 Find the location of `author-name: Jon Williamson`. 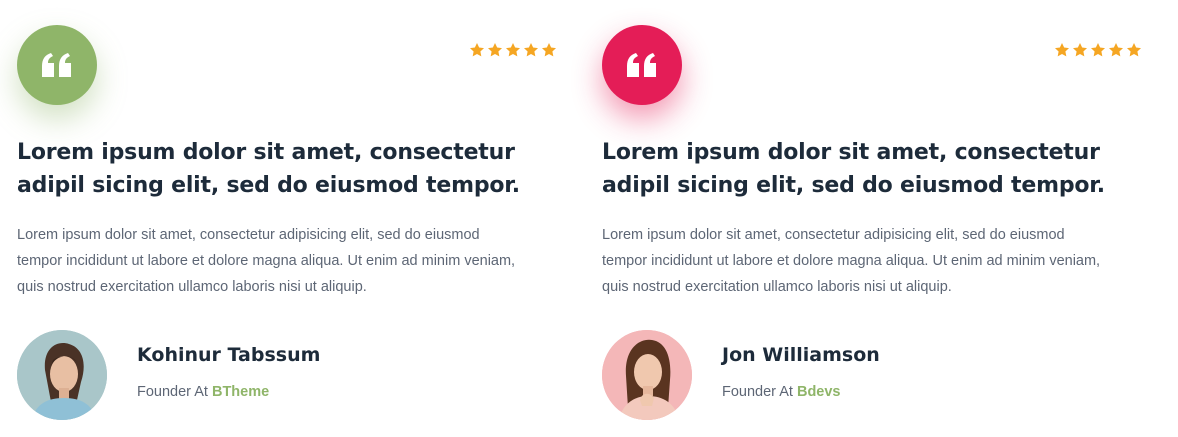

author-name: Jon Williamson is located at coordinates (801, 355).